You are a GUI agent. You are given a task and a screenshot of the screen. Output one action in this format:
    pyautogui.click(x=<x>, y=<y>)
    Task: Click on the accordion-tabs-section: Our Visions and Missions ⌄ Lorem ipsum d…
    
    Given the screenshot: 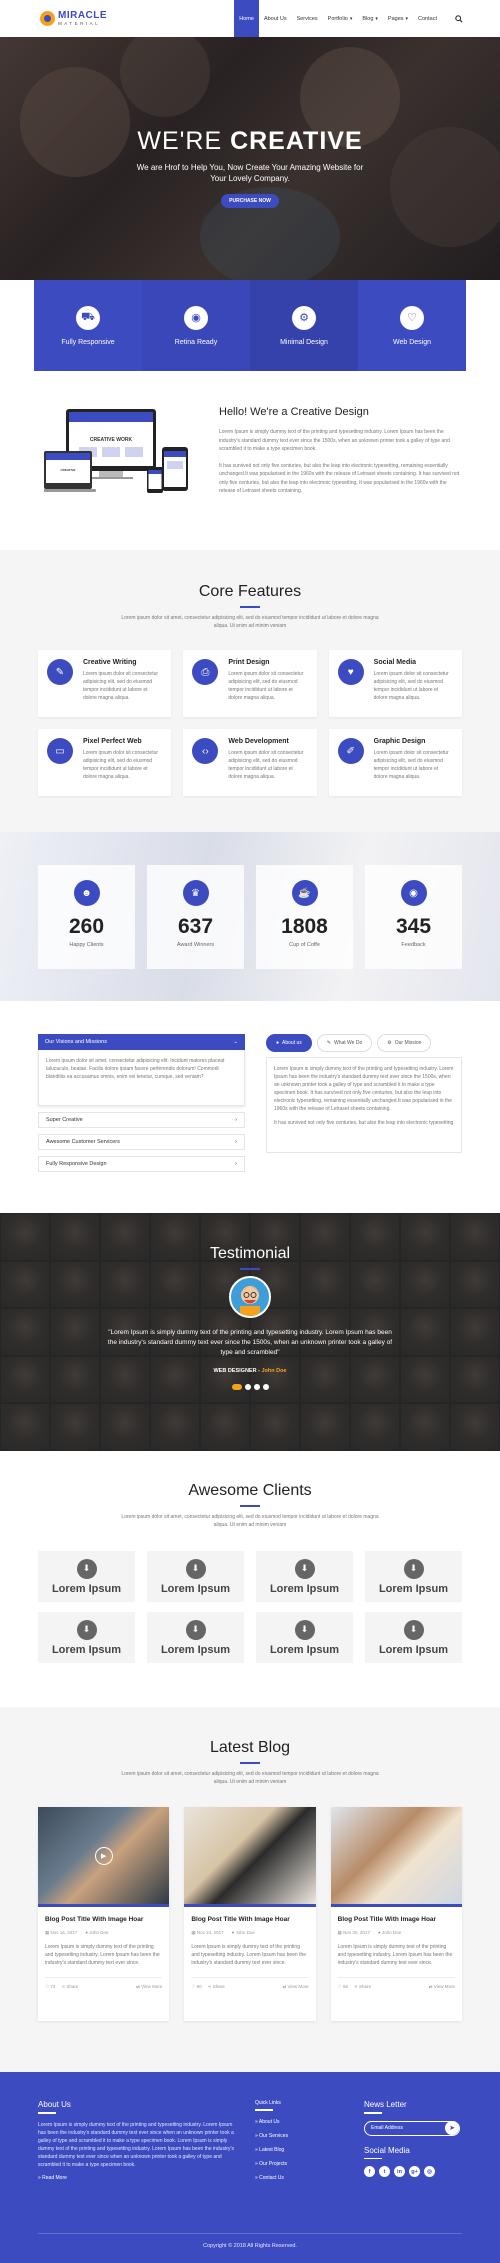 What is the action you would take?
    pyautogui.click(x=250, y=1107)
    